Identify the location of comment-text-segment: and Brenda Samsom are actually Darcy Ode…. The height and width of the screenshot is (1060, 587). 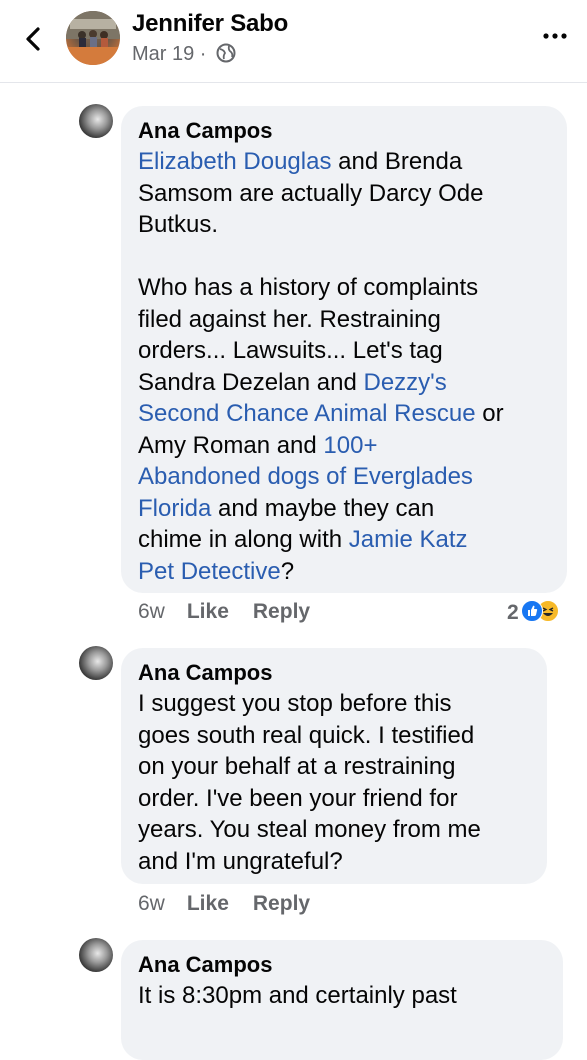
(311, 272).